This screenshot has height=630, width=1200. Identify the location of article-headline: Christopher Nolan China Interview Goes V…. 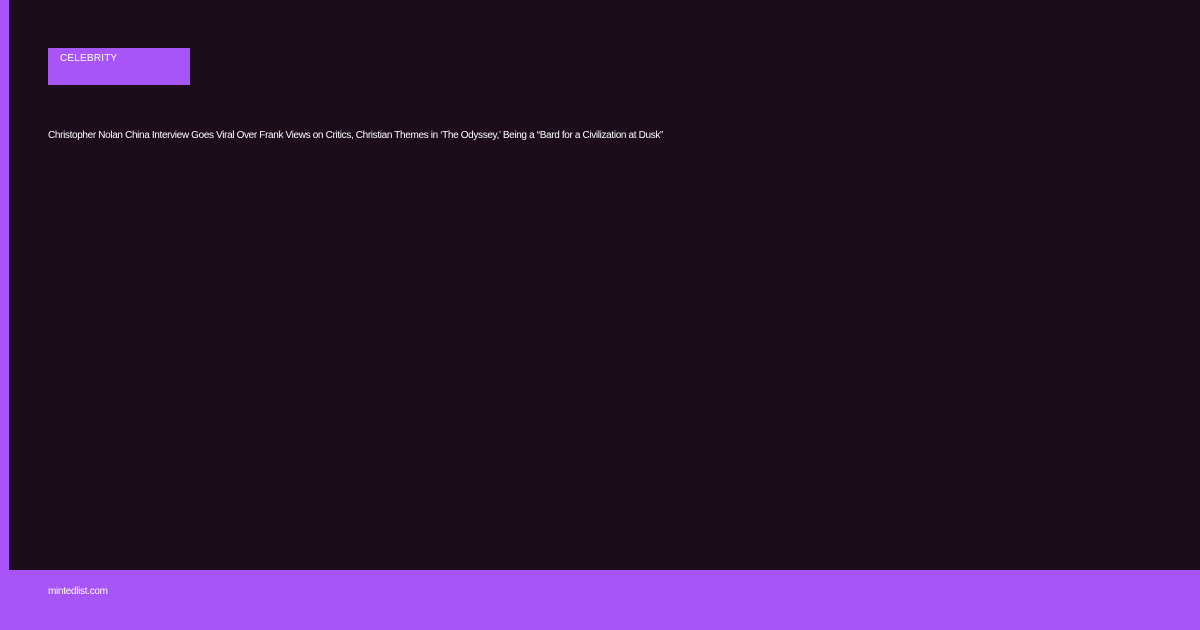
(355, 135).